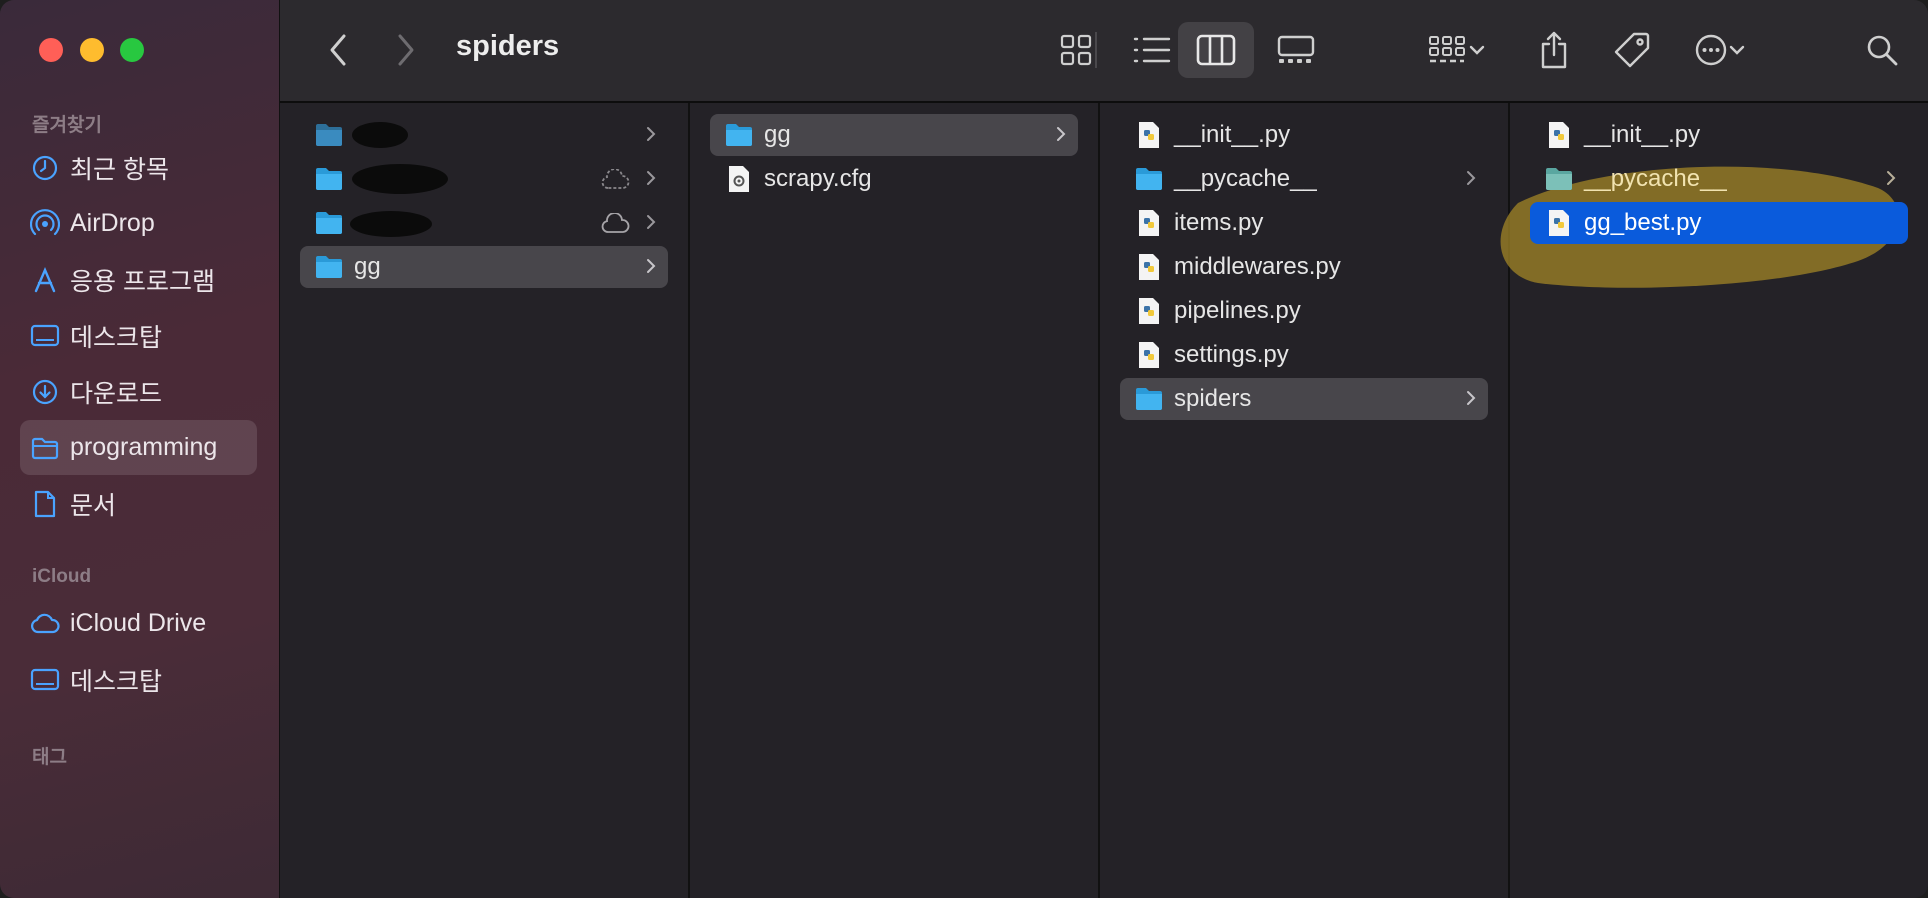  Describe the element at coordinates (1232, 134) in the screenshot. I see `item-name: __init__.py` at that location.